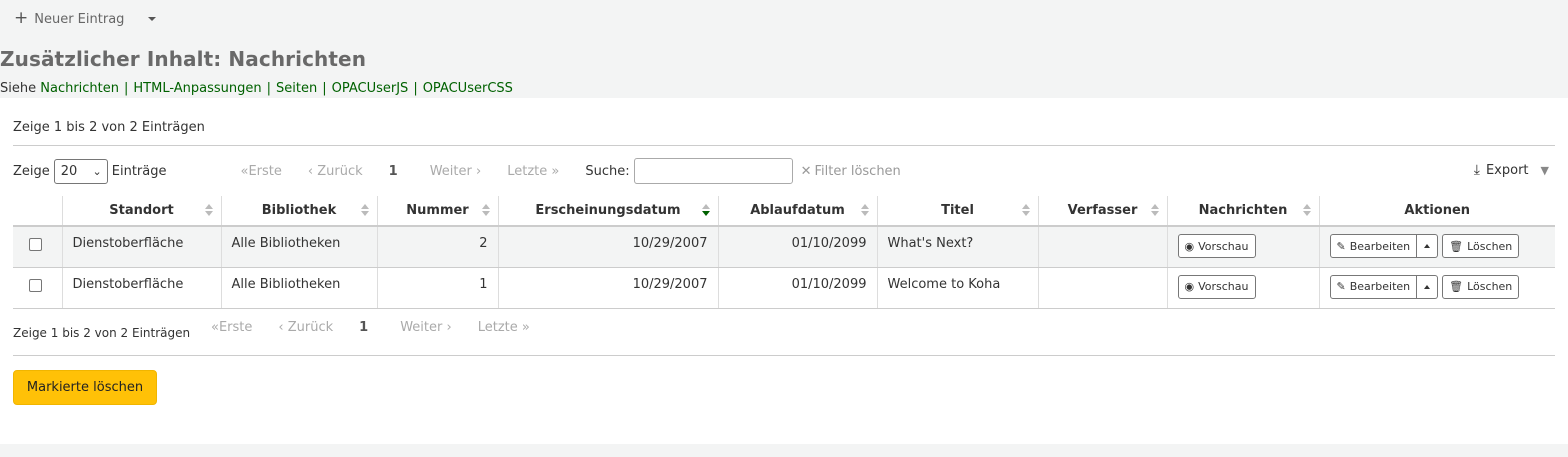 Image resolution: width=1568 pixels, height=457 pixels. Describe the element at coordinates (1242, 211) in the screenshot. I see `column-header-news: Nachrichten` at that location.